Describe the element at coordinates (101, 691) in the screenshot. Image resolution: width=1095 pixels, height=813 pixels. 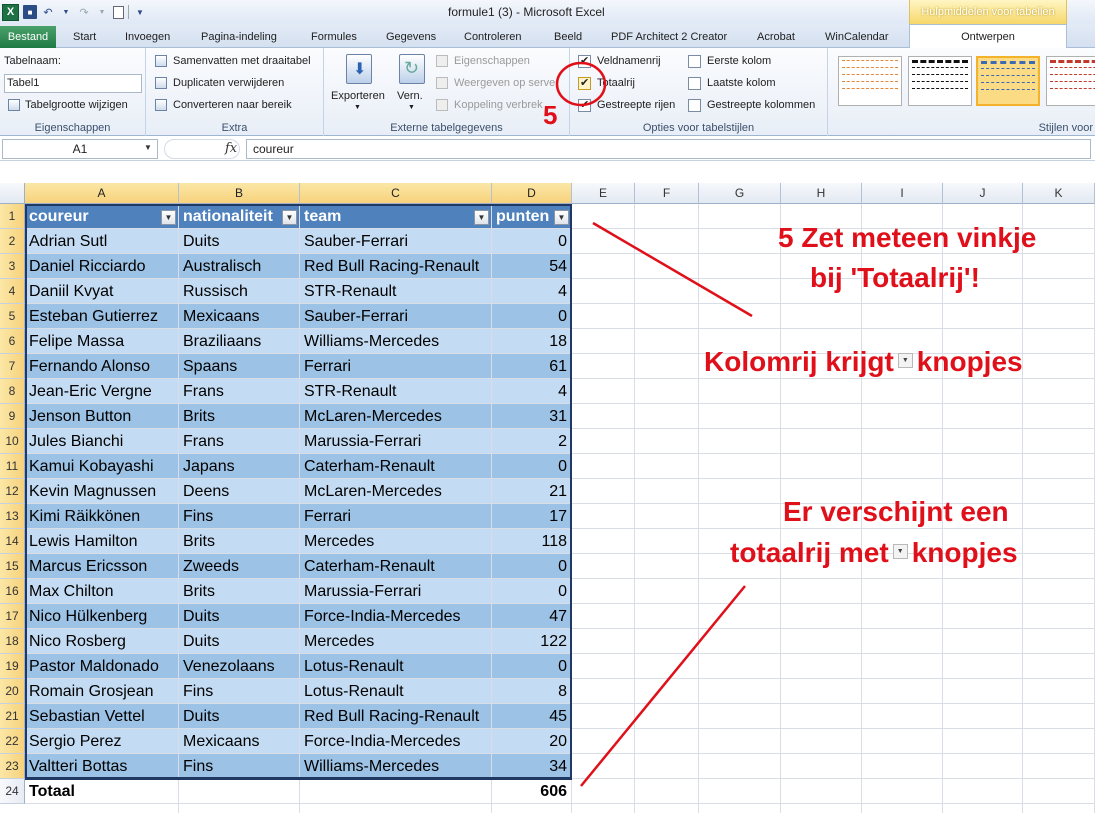
I see `table-cell: Romain Grosjean` at that location.